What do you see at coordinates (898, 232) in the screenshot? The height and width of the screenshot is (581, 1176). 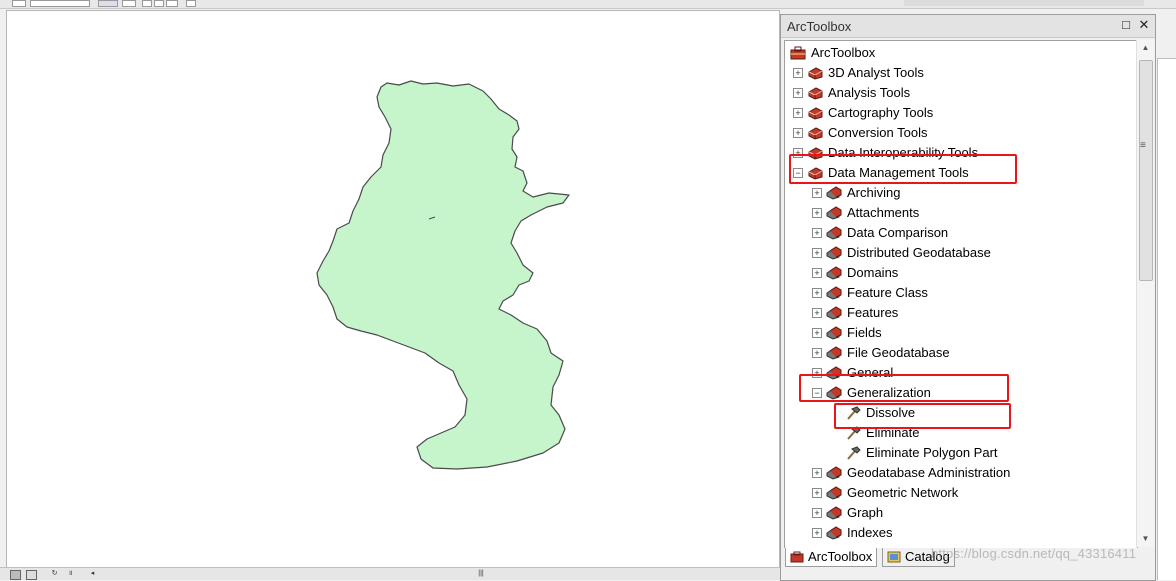 I see `tree-item-label: Data Comparison` at bounding box center [898, 232].